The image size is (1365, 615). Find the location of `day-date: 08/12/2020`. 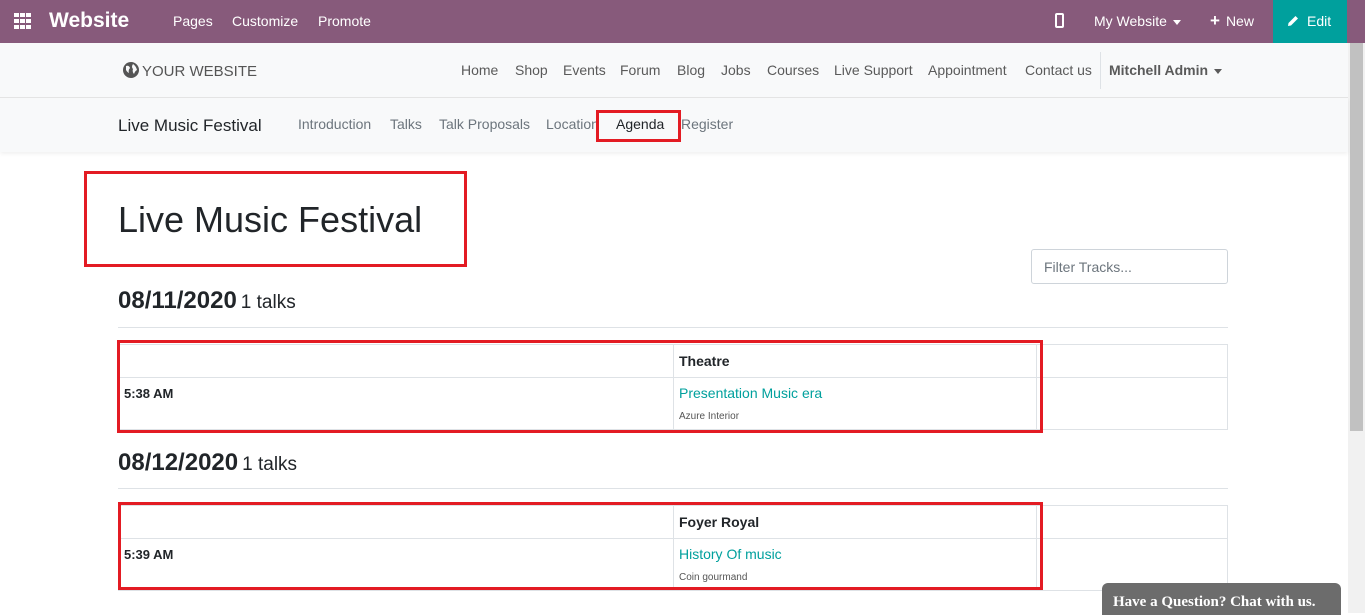

day-date: 08/12/2020 is located at coordinates (178, 462).